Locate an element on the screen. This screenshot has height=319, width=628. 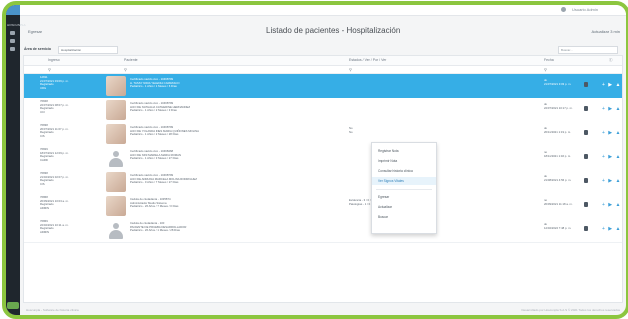
paciente-line: Pediatrico - 26 Años / 1 Meses / 28 Días is located at coordinates (155, 230).